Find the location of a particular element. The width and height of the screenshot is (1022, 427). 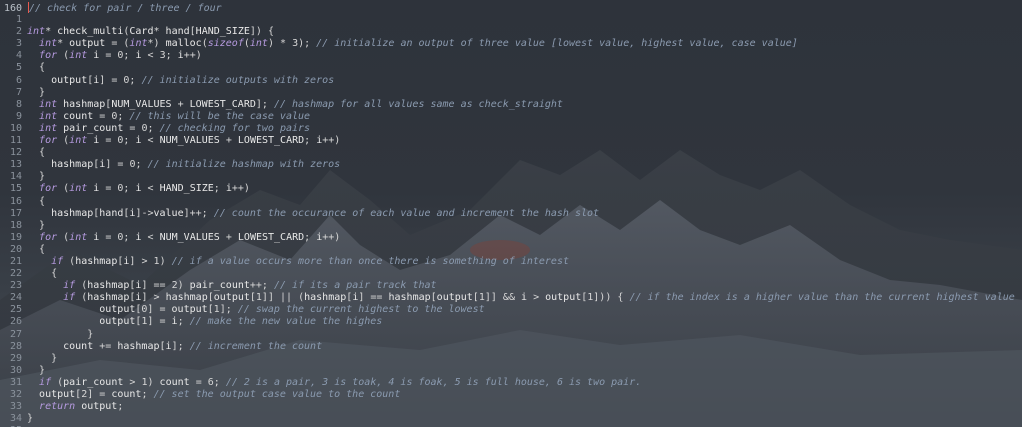

code-punctuation: 6; is located at coordinates (213, 382).